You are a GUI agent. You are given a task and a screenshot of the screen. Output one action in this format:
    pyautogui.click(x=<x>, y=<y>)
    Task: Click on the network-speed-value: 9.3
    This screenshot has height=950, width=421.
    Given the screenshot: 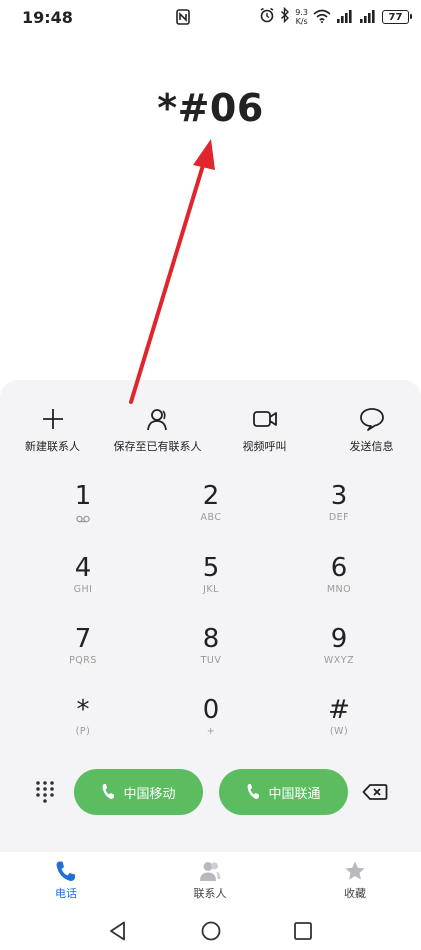 What is the action you would take?
    pyautogui.click(x=301, y=12)
    